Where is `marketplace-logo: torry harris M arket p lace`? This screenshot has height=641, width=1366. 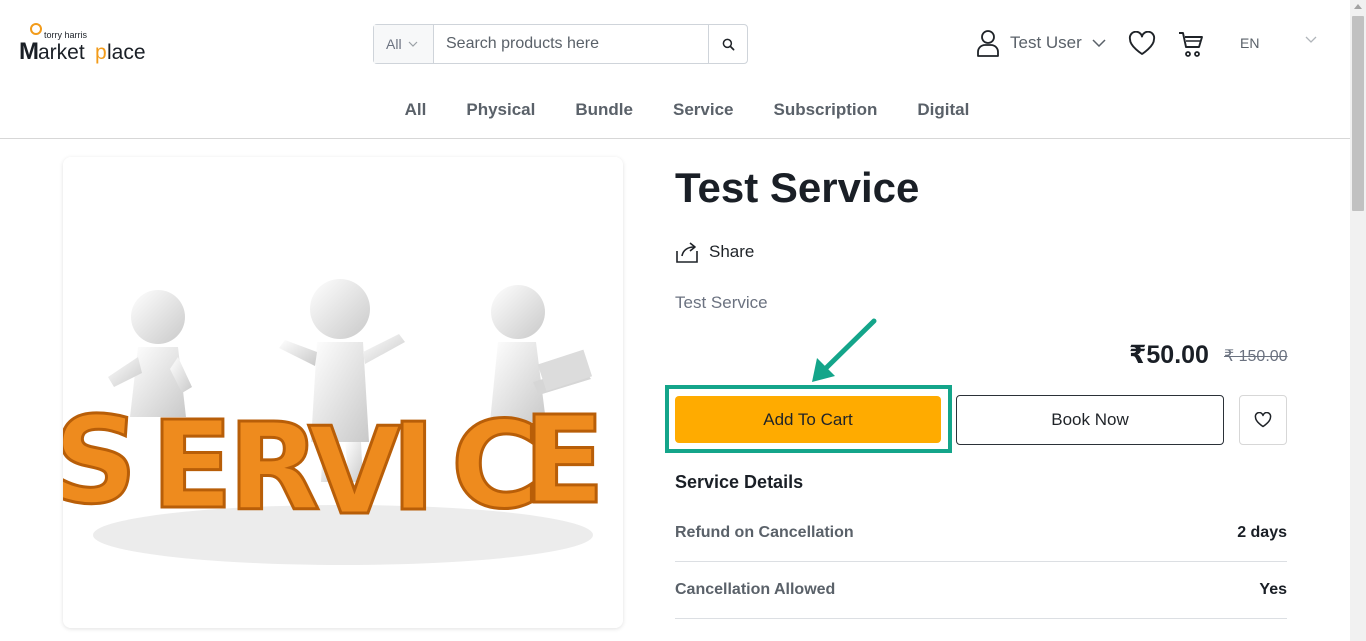
marketplace-logo: torry harris M arket p lace is located at coordinates (84, 43).